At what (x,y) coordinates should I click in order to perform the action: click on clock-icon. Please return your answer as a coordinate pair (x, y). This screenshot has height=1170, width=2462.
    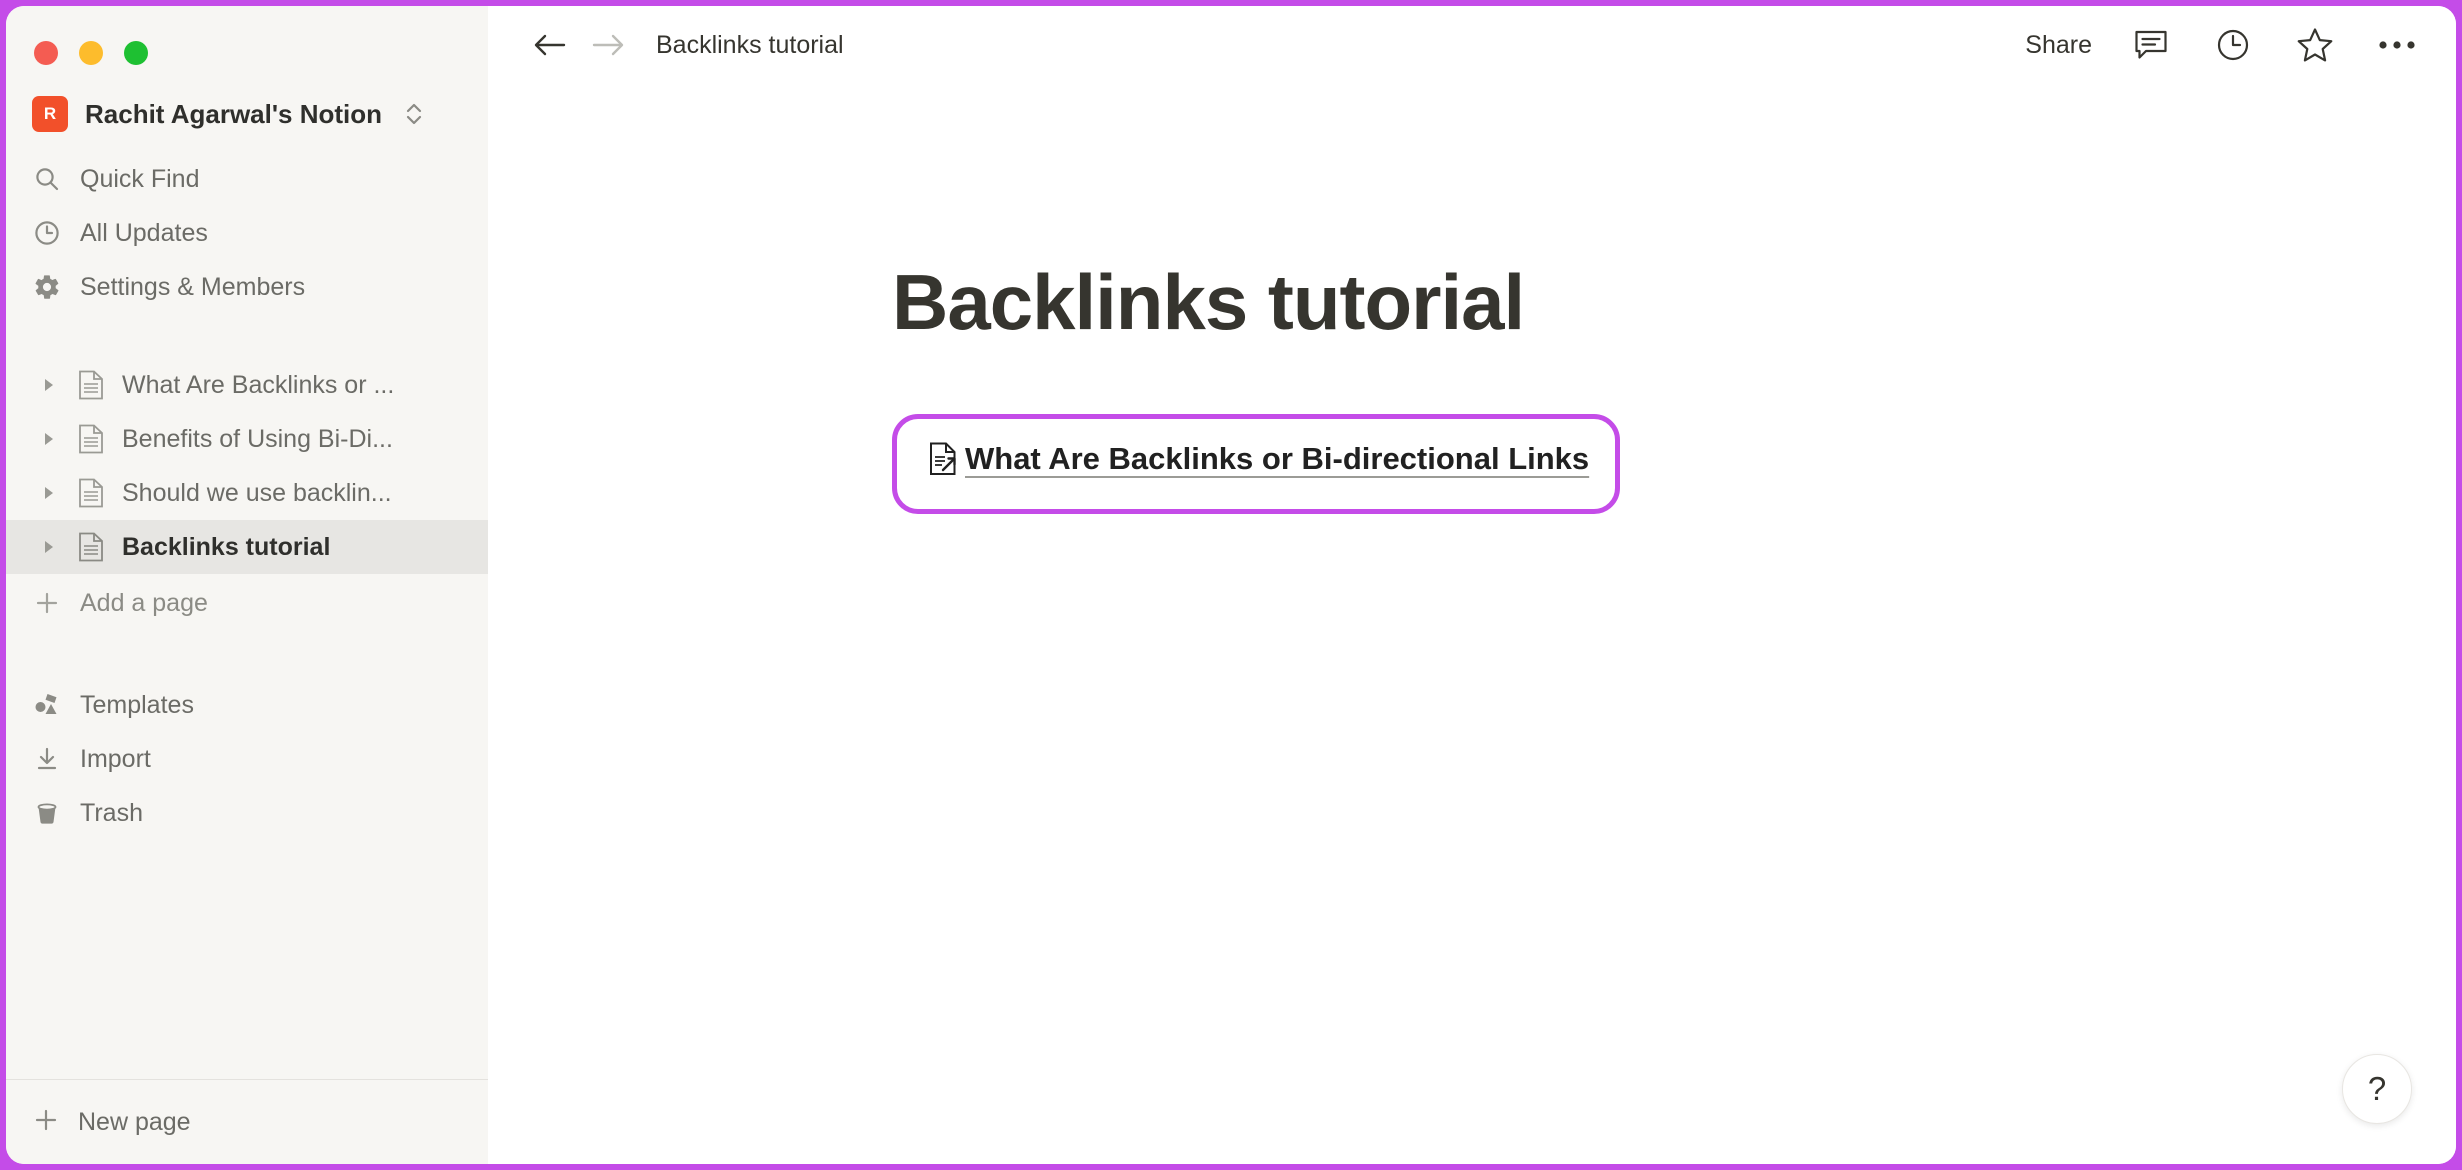
    Looking at the image, I should click on (47, 233).